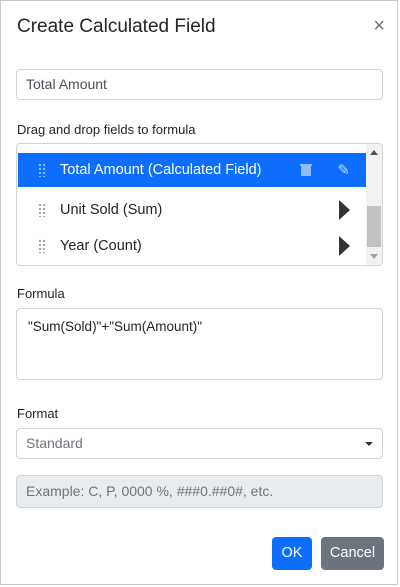  Describe the element at coordinates (306, 170) in the screenshot. I see `trash-icon` at that location.